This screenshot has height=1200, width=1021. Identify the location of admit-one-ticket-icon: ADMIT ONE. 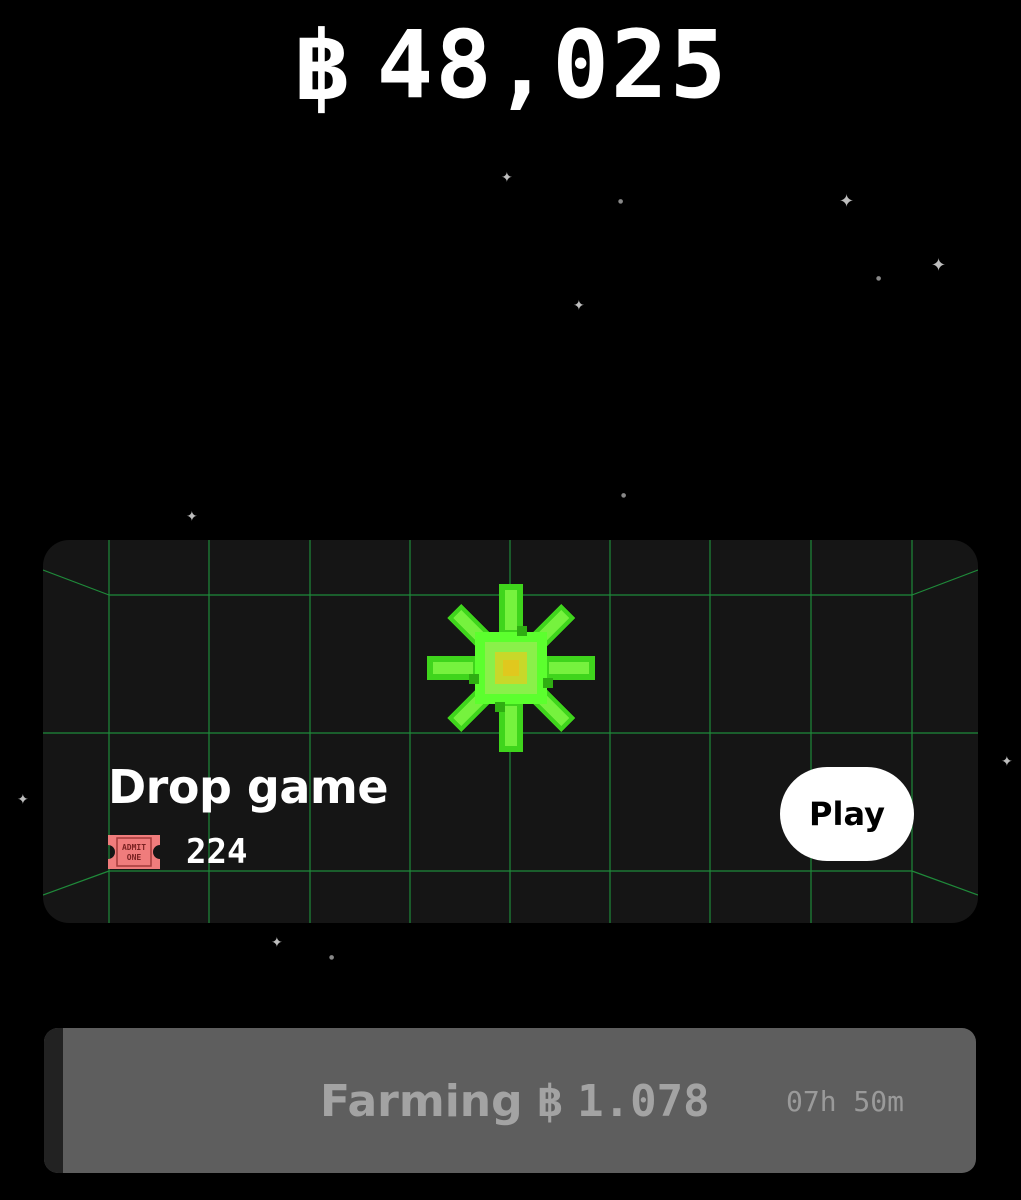
(134, 852).